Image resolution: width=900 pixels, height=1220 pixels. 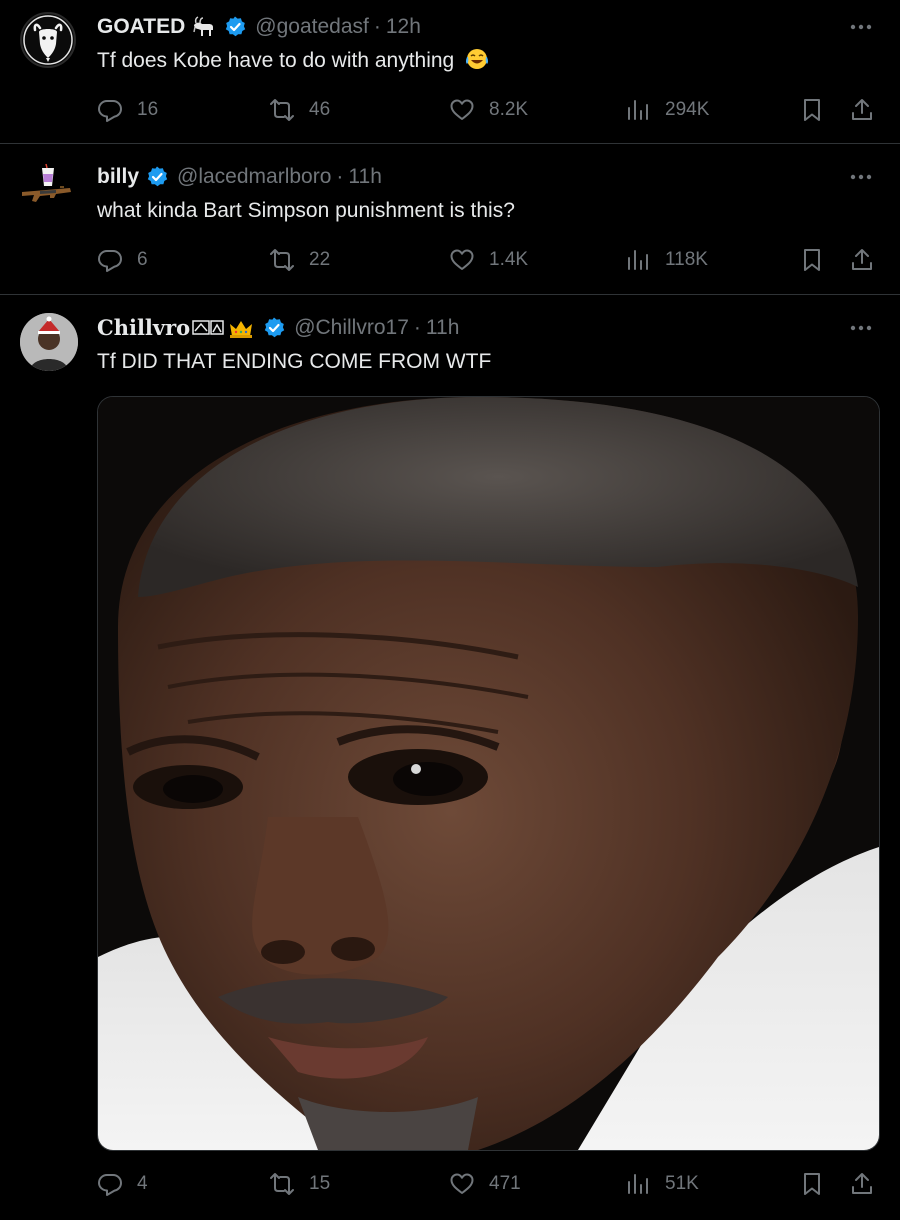 What do you see at coordinates (299, 260) in the screenshot?
I see `repost-button: 22` at bounding box center [299, 260].